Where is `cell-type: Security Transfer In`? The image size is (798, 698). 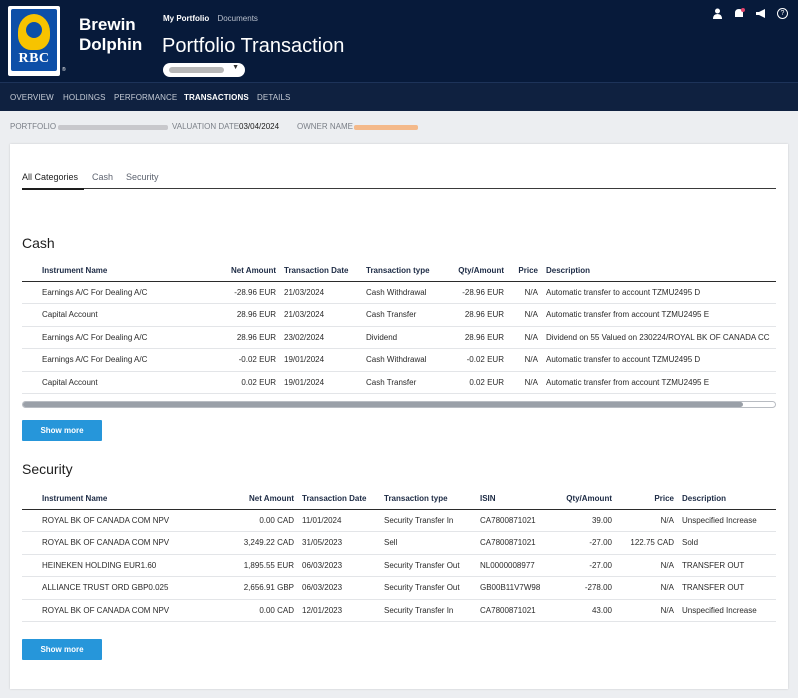 cell-type: Security Transfer In is located at coordinates (428, 520).